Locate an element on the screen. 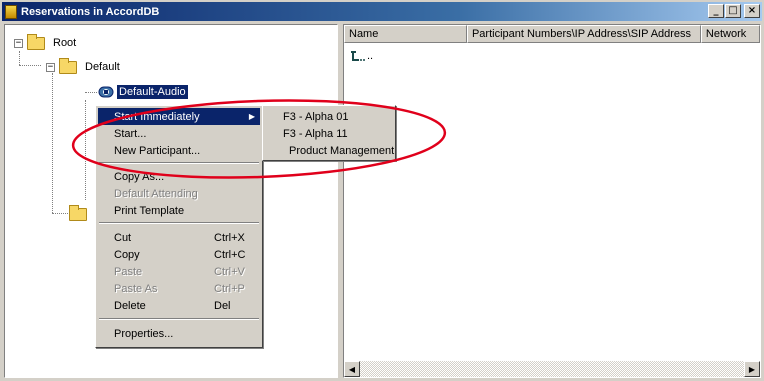 The width and height of the screenshot is (764, 381). menu-item-delete: Delete Del is located at coordinates (179, 305).